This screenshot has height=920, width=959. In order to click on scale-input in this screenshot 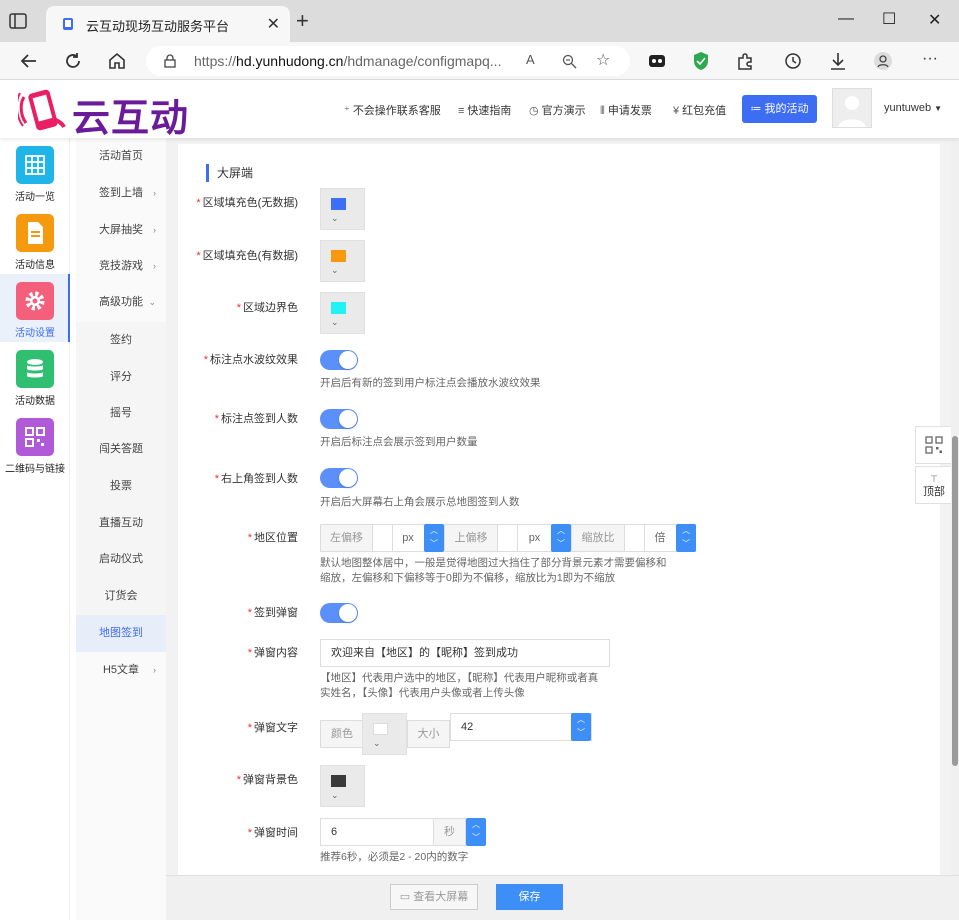, I will do `click(635, 538)`.